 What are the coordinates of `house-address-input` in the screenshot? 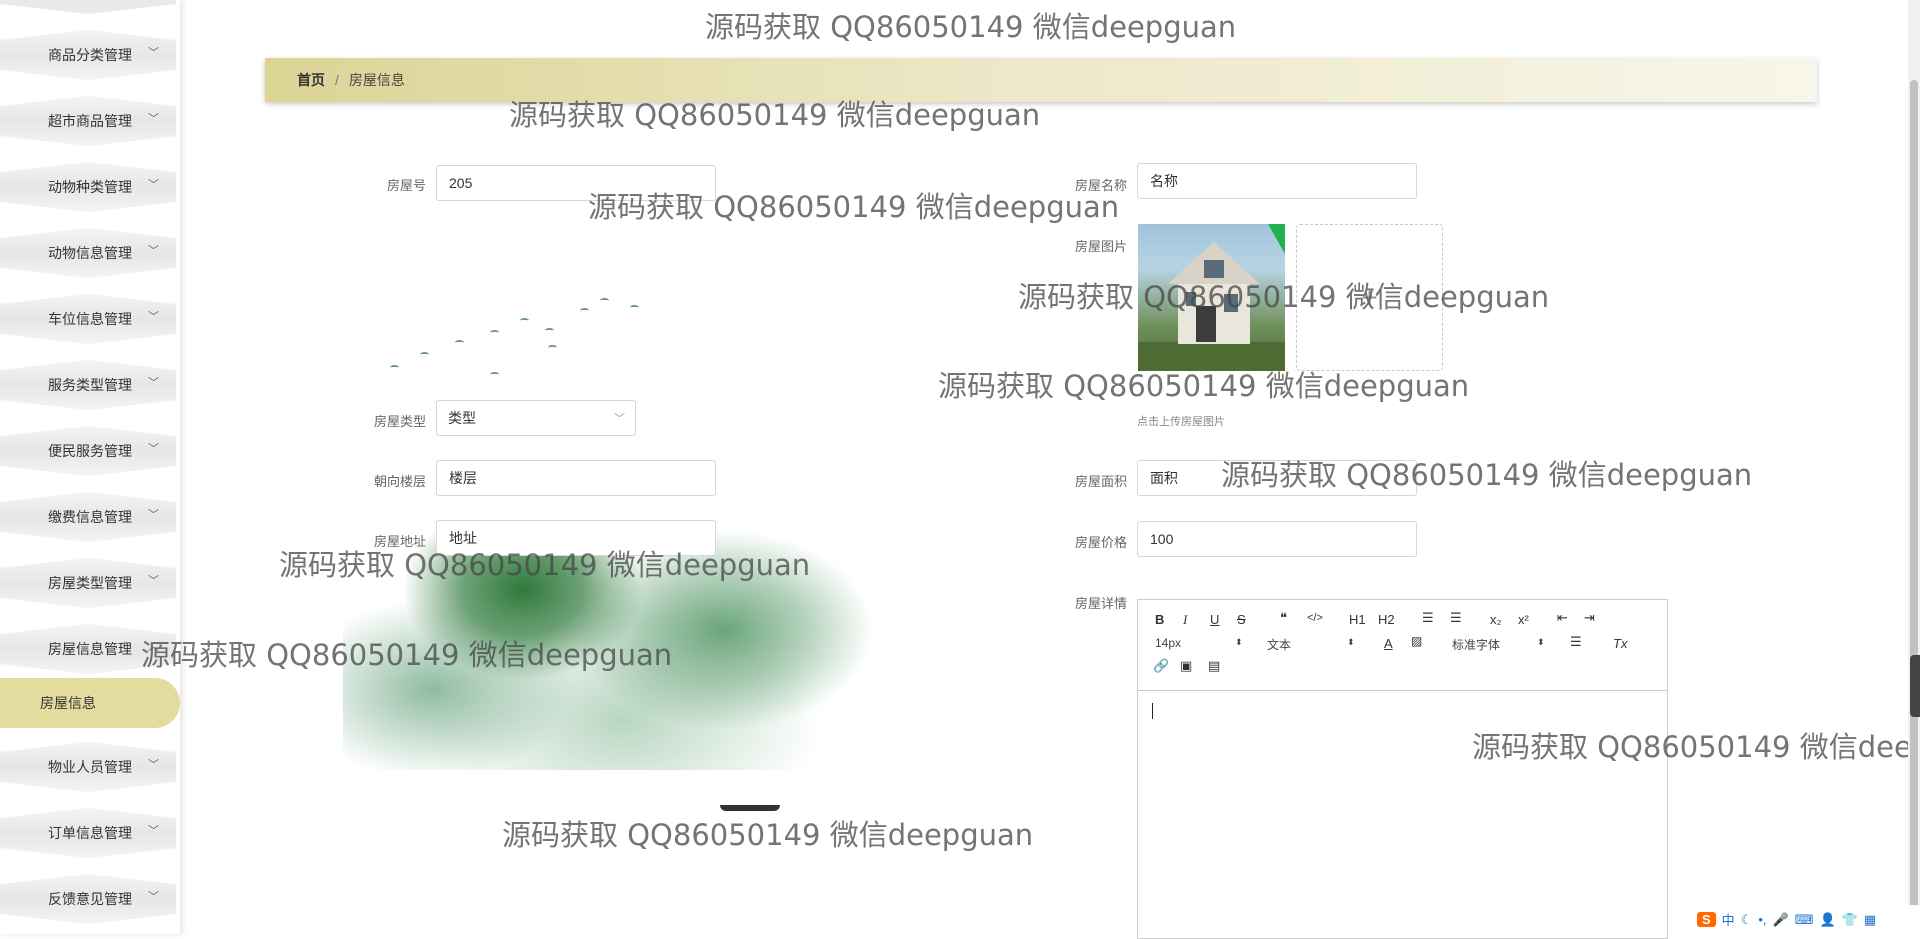 It's located at (576, 538).